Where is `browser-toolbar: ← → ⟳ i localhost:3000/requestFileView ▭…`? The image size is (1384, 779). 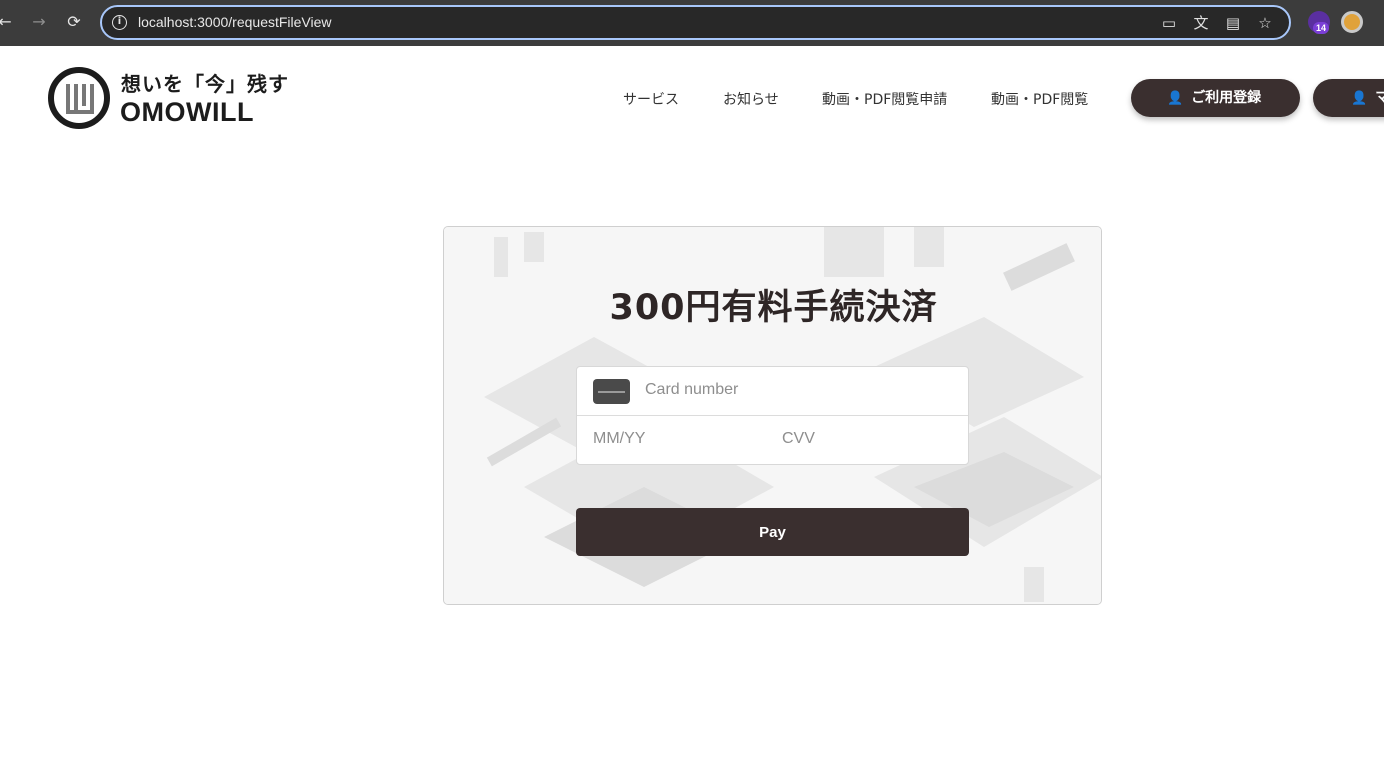 browser-toolbar: ← → ⟳ i localhost:3000/requestFileView ▭… is located at coordinates (692, 23).